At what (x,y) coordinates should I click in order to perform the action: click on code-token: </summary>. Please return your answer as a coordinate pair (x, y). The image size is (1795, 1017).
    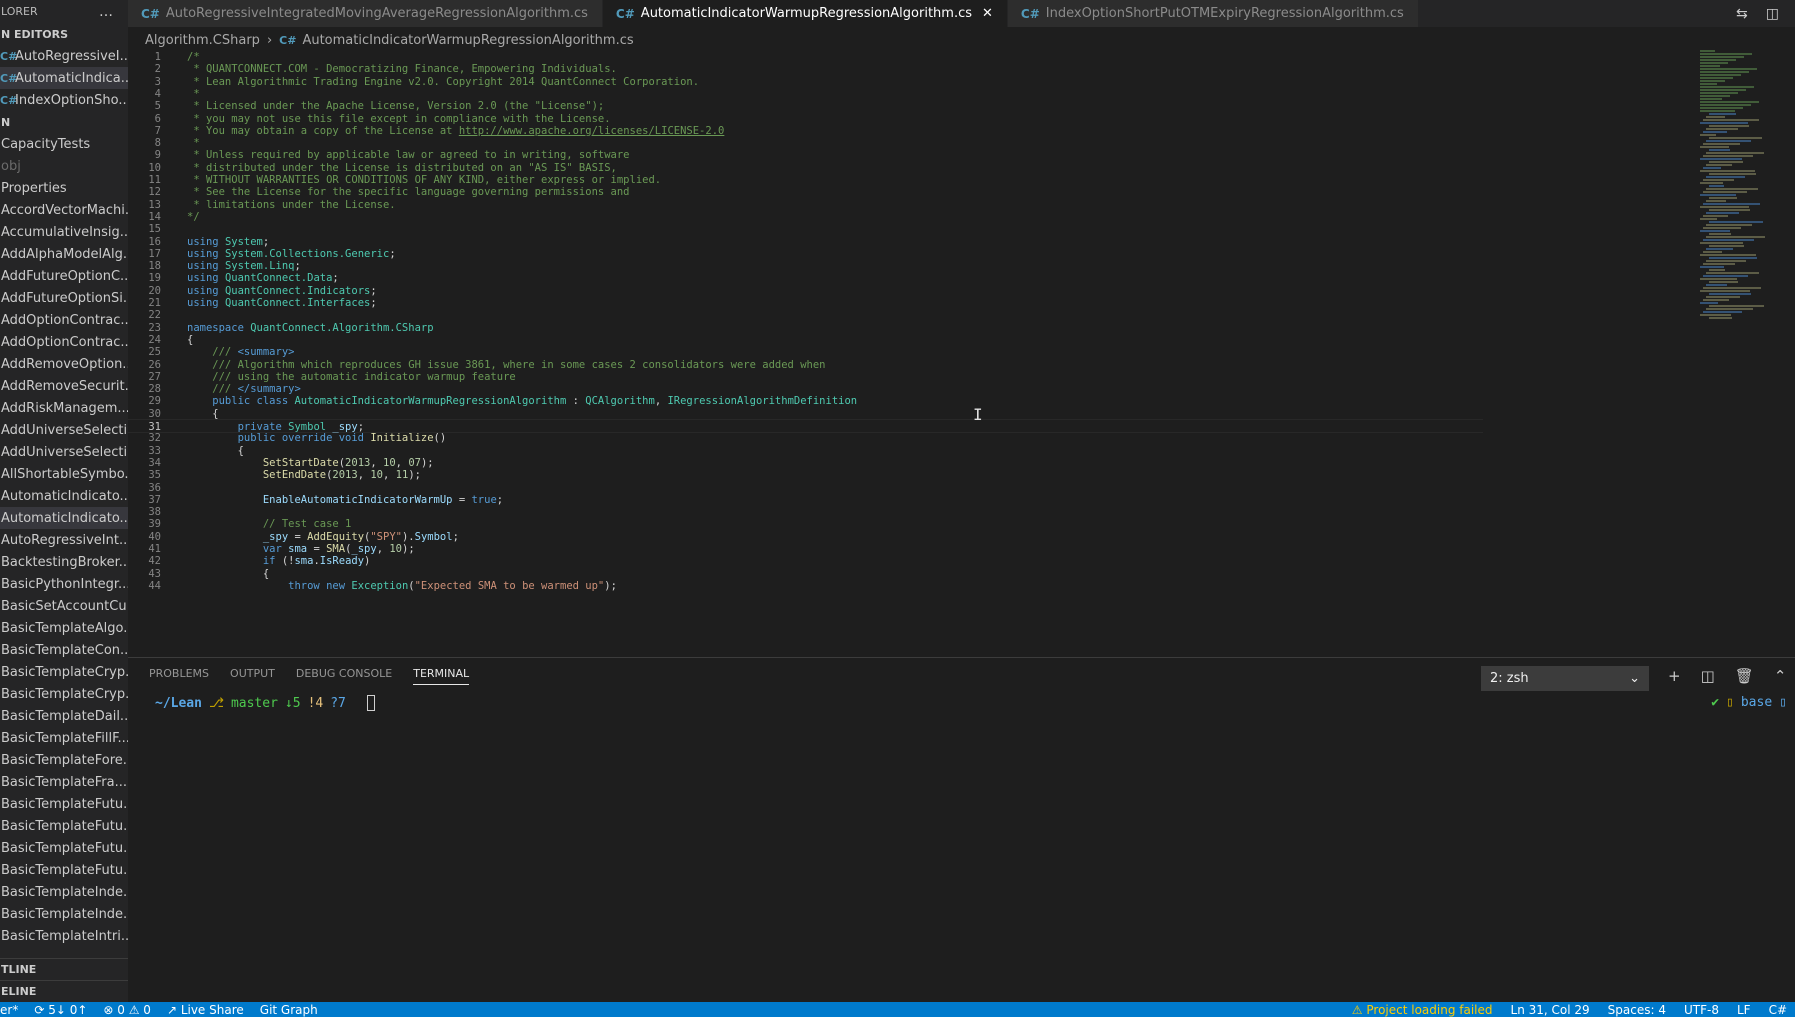
    Looking at the image, I should click on (269, 389).